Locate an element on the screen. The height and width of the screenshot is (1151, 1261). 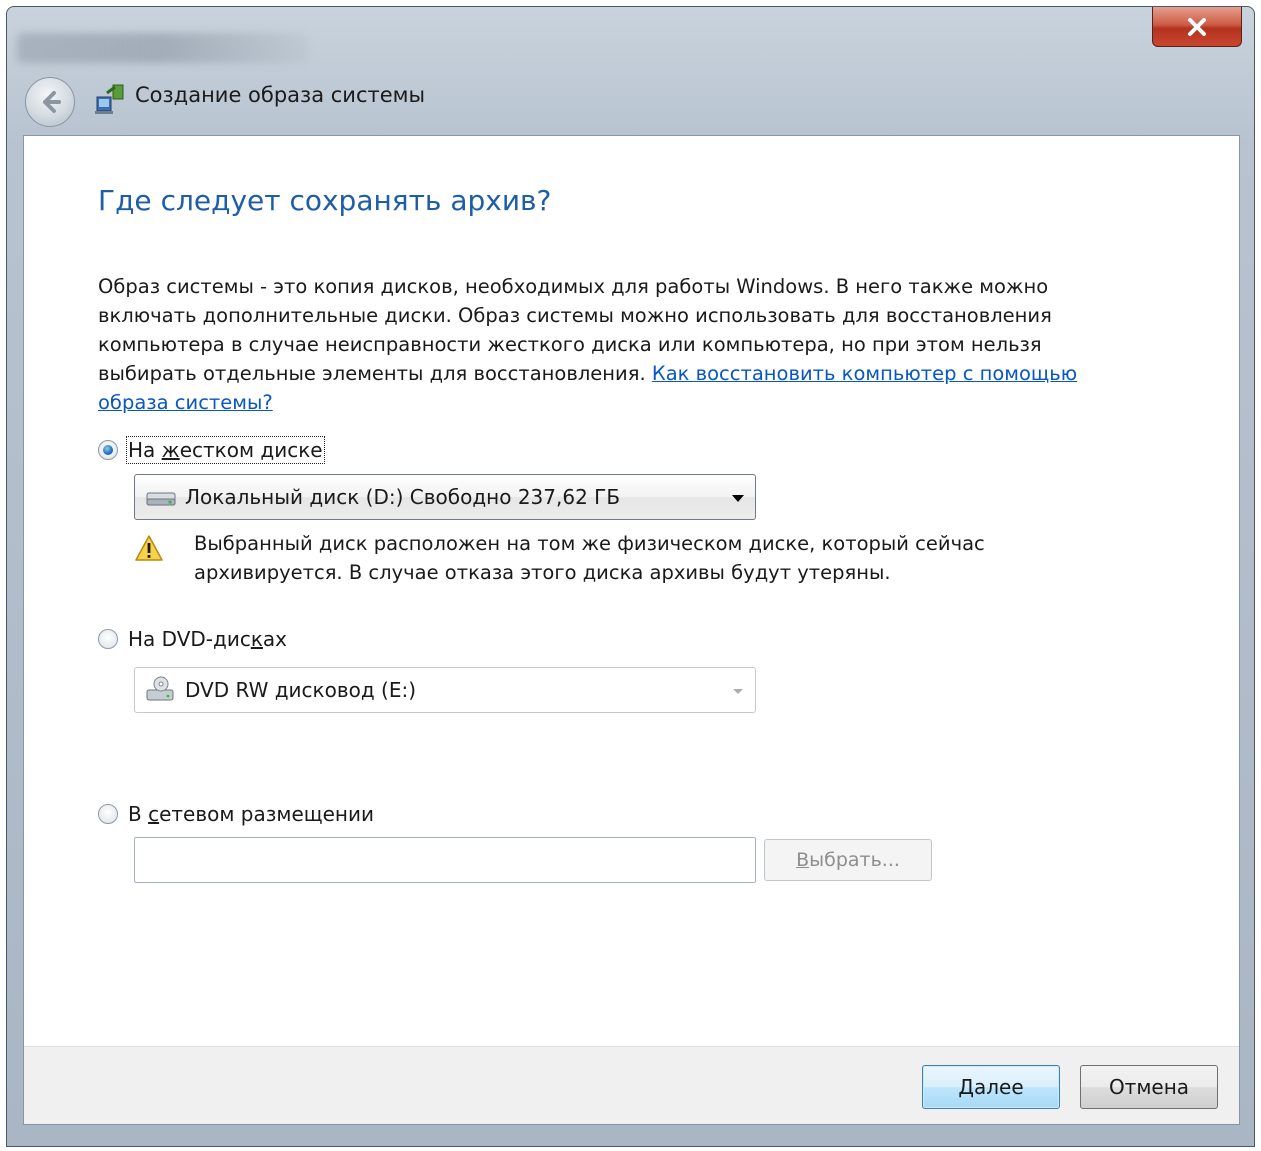
label-text: На DVD-дис is located at coordinates (189, 639).